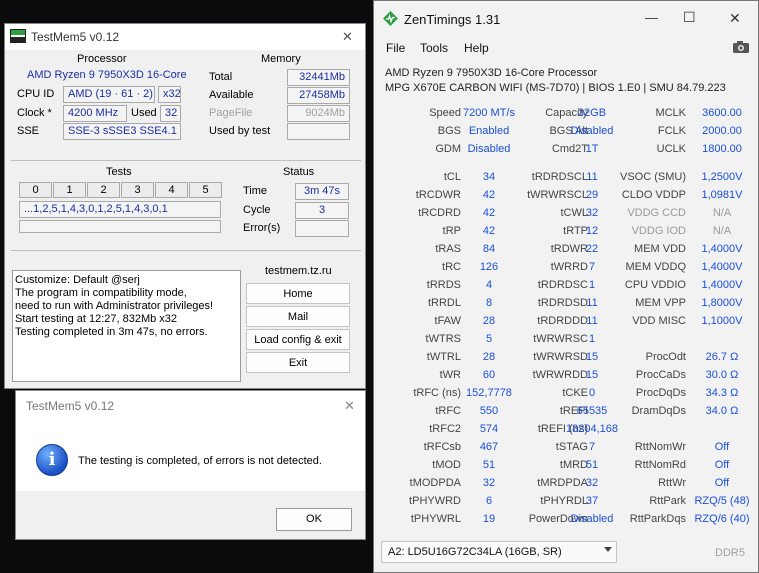 This screenshot has height=573, width=759. What do you see at coordinates (75, 37) in the screenshot?
I see `testmem-title: TestMem5 v0.12` at bounding box center [75, 37].